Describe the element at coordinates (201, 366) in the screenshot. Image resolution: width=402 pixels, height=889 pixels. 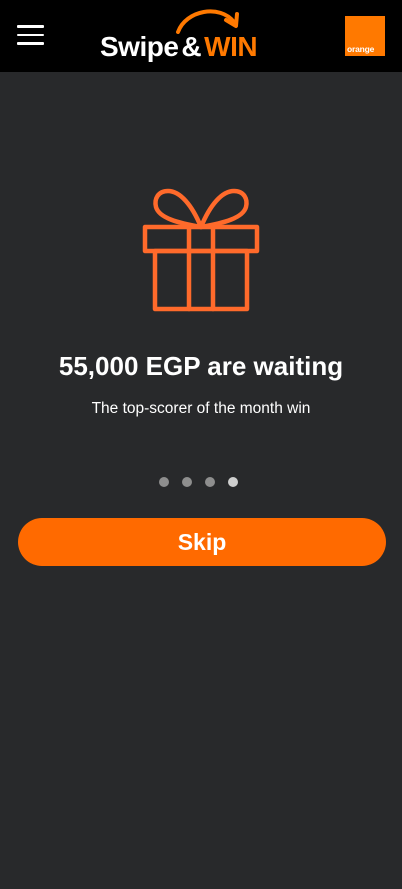
I see `onboarding-headline: 55,000 EGP are waiting` at that location.